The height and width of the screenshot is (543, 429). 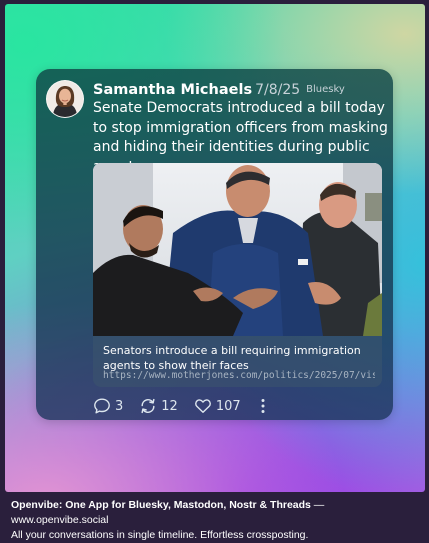 What do you see at coordinates (180, 406) in the screenshot?
I see `post-actions: 3 12 107` at bounding box center [180, 406].